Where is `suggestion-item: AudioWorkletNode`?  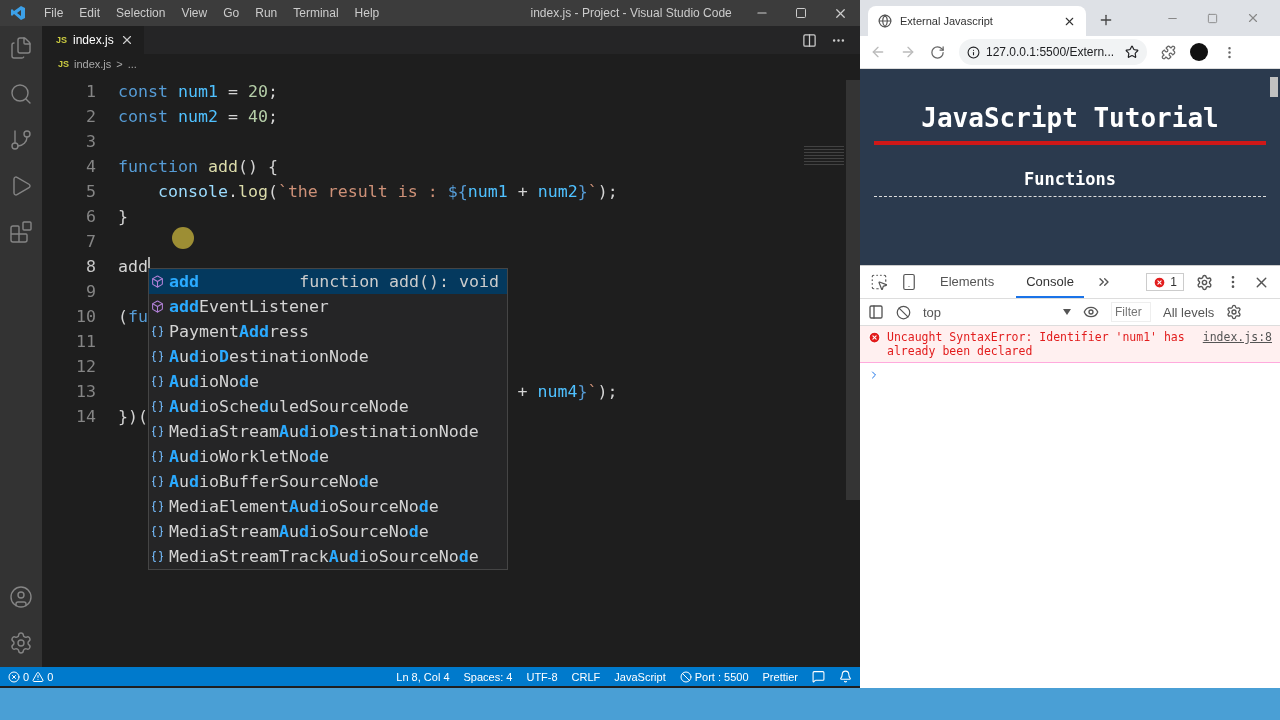
suggestion-item: AudioWorkletNode is located at coordinates (328, 456).